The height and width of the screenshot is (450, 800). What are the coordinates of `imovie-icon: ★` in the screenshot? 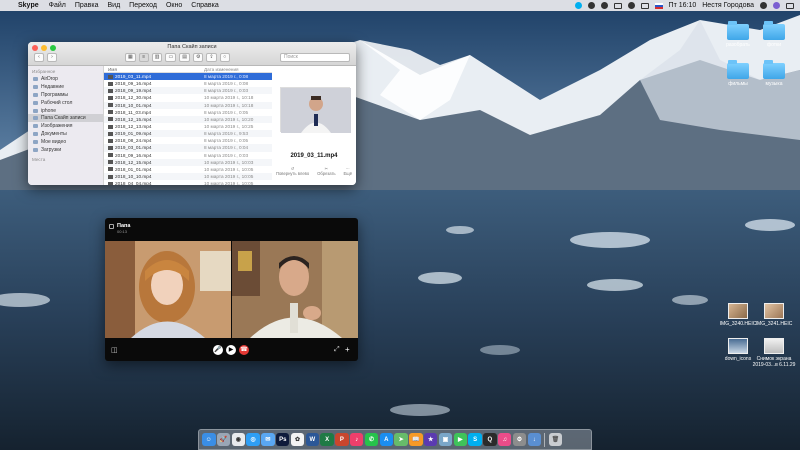 It's located at (430, 439).